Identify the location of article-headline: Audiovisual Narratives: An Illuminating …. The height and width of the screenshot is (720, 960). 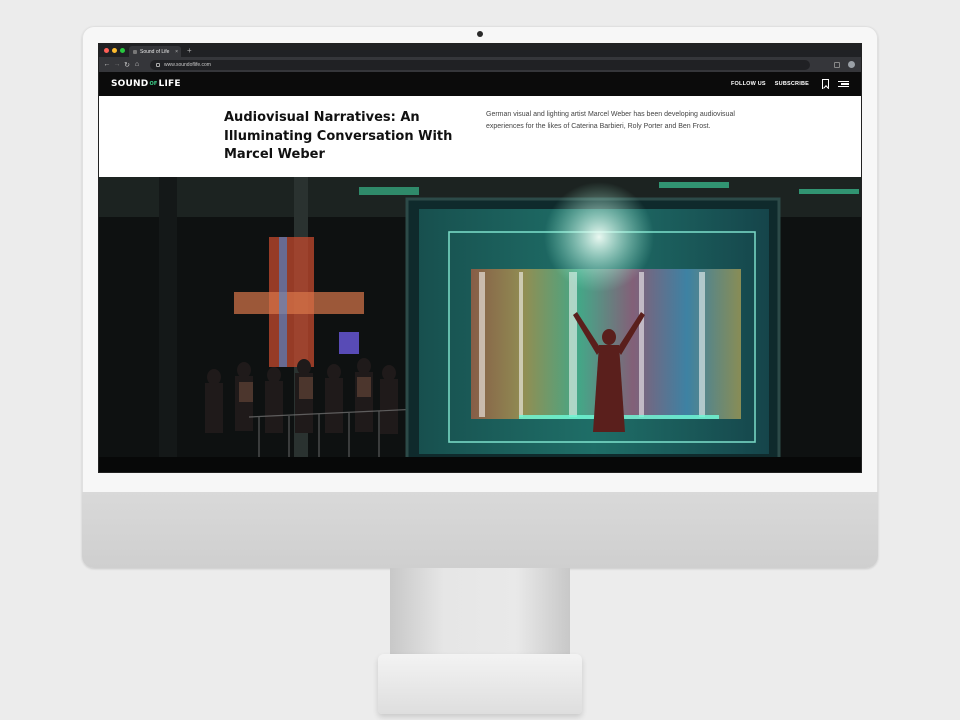
(338, 136).